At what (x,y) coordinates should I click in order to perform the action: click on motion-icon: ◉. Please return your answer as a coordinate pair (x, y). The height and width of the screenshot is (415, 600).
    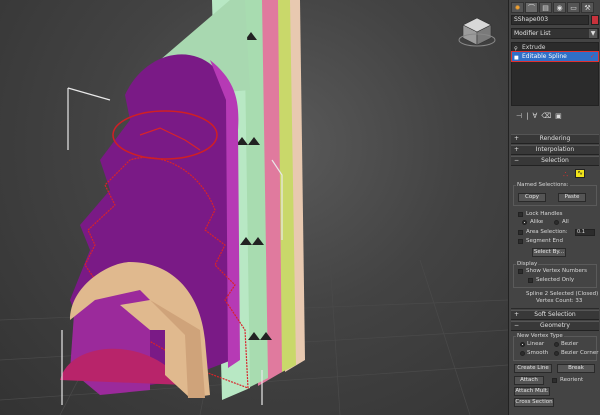
    Looking at the image, I should click on (559, 7).